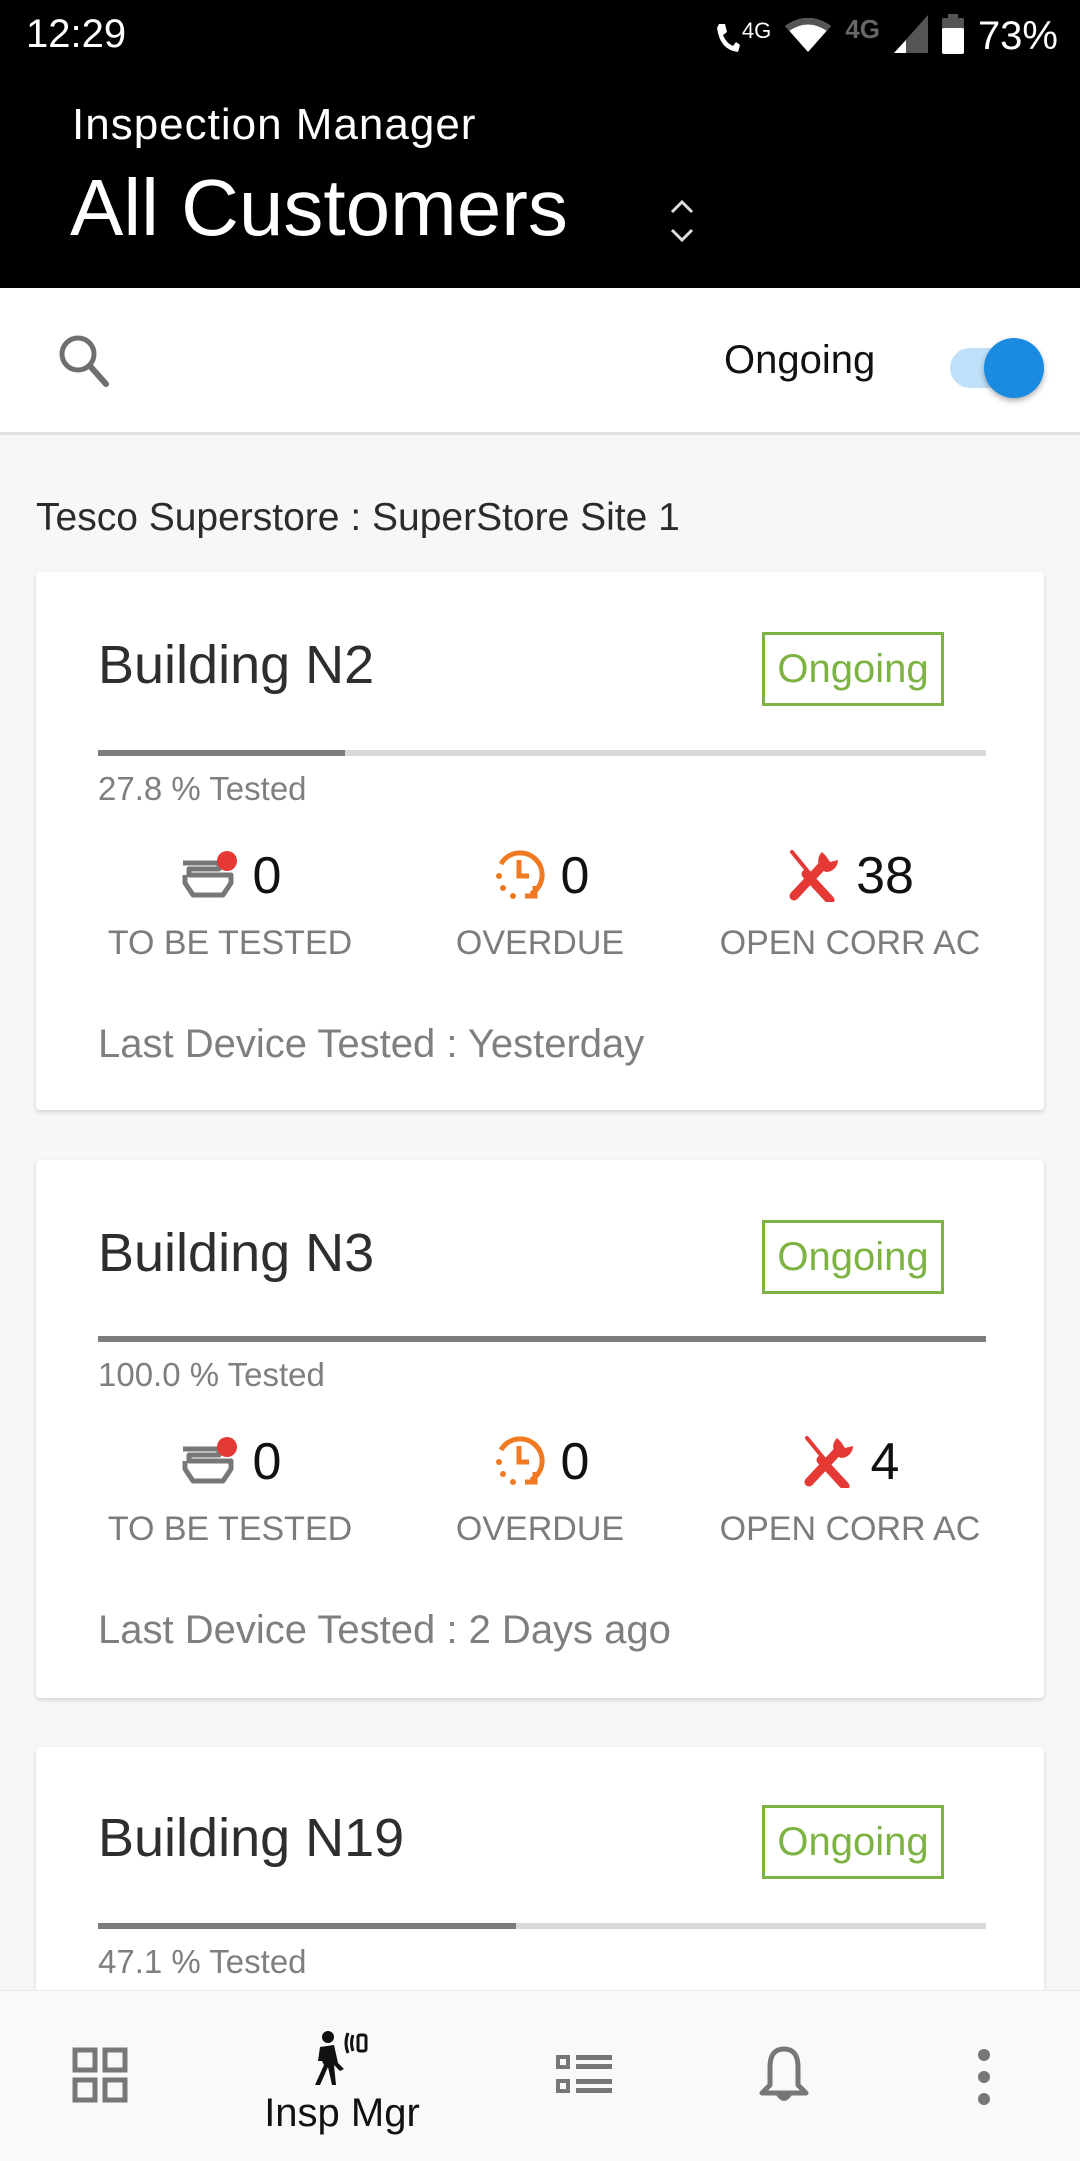 This screenshot has height=2161, width=1080. I want to click on nav-insp-mgr: Insp Mgr, so click(342, 2076).